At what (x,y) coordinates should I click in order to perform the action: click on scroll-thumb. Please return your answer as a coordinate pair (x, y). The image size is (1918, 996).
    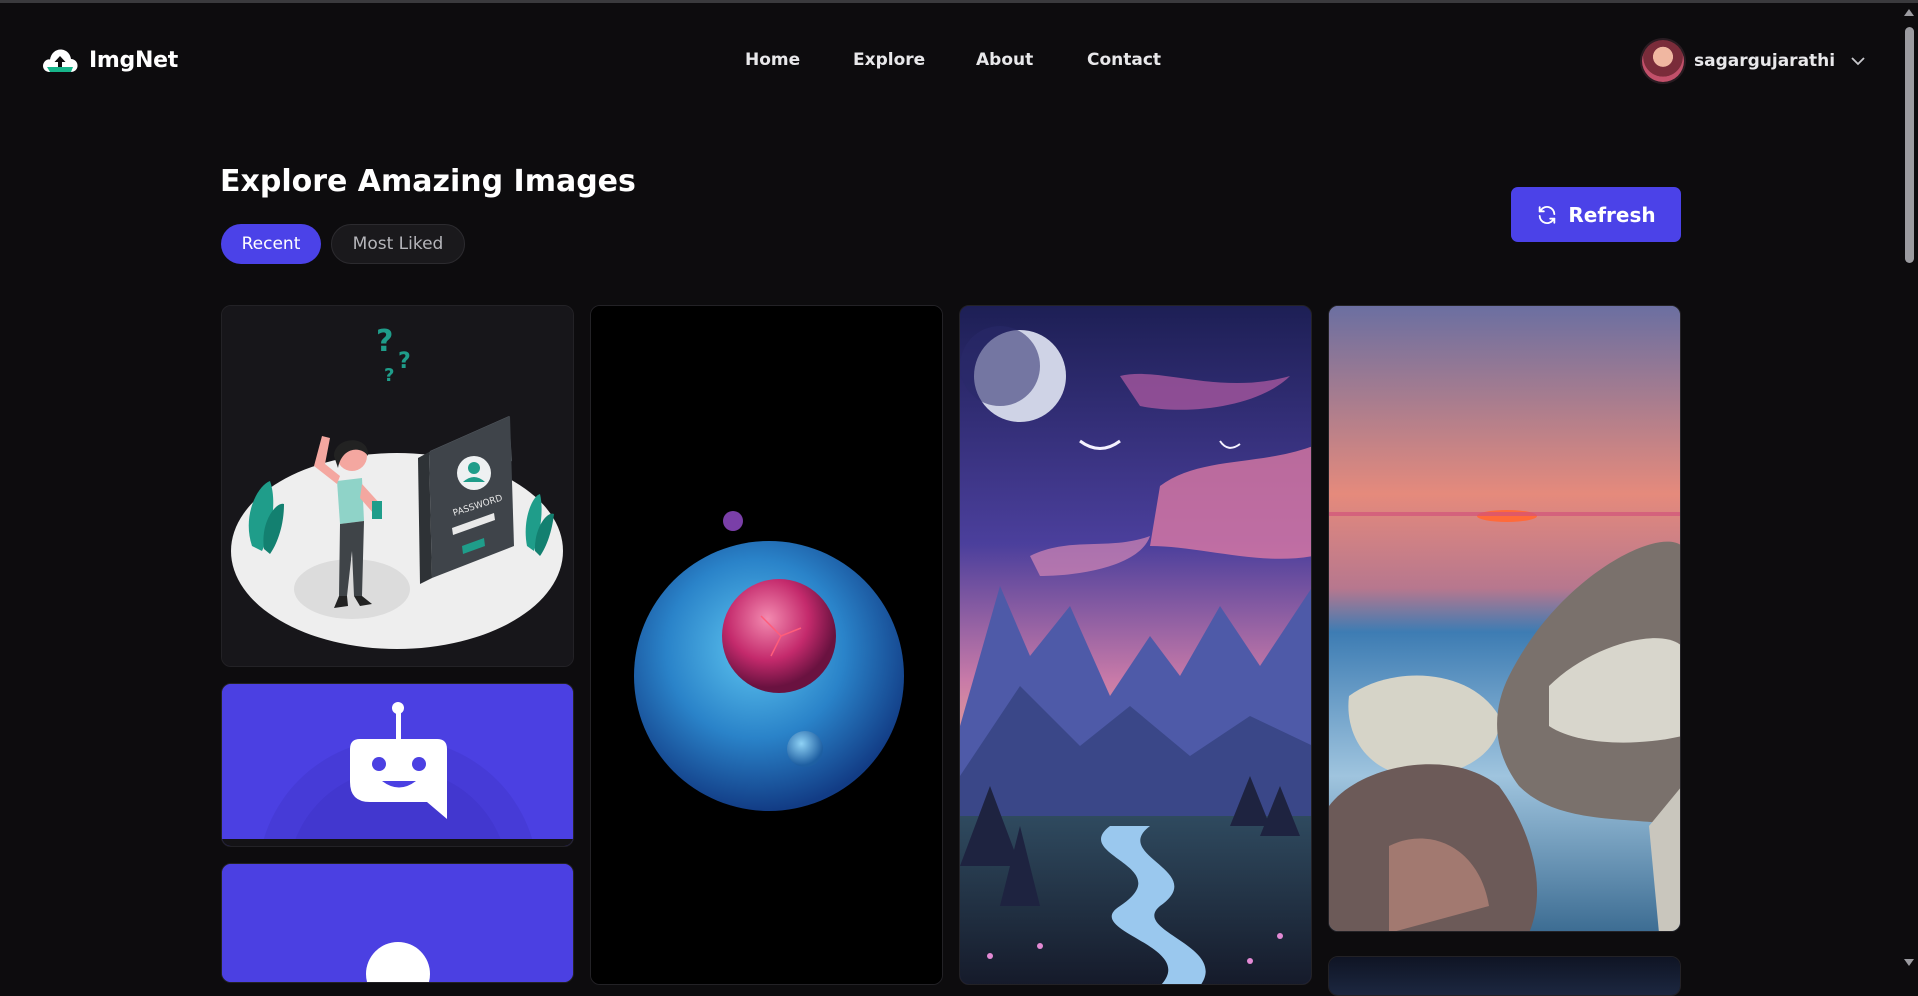
    Looking at the image, I should click on (1909, 145).